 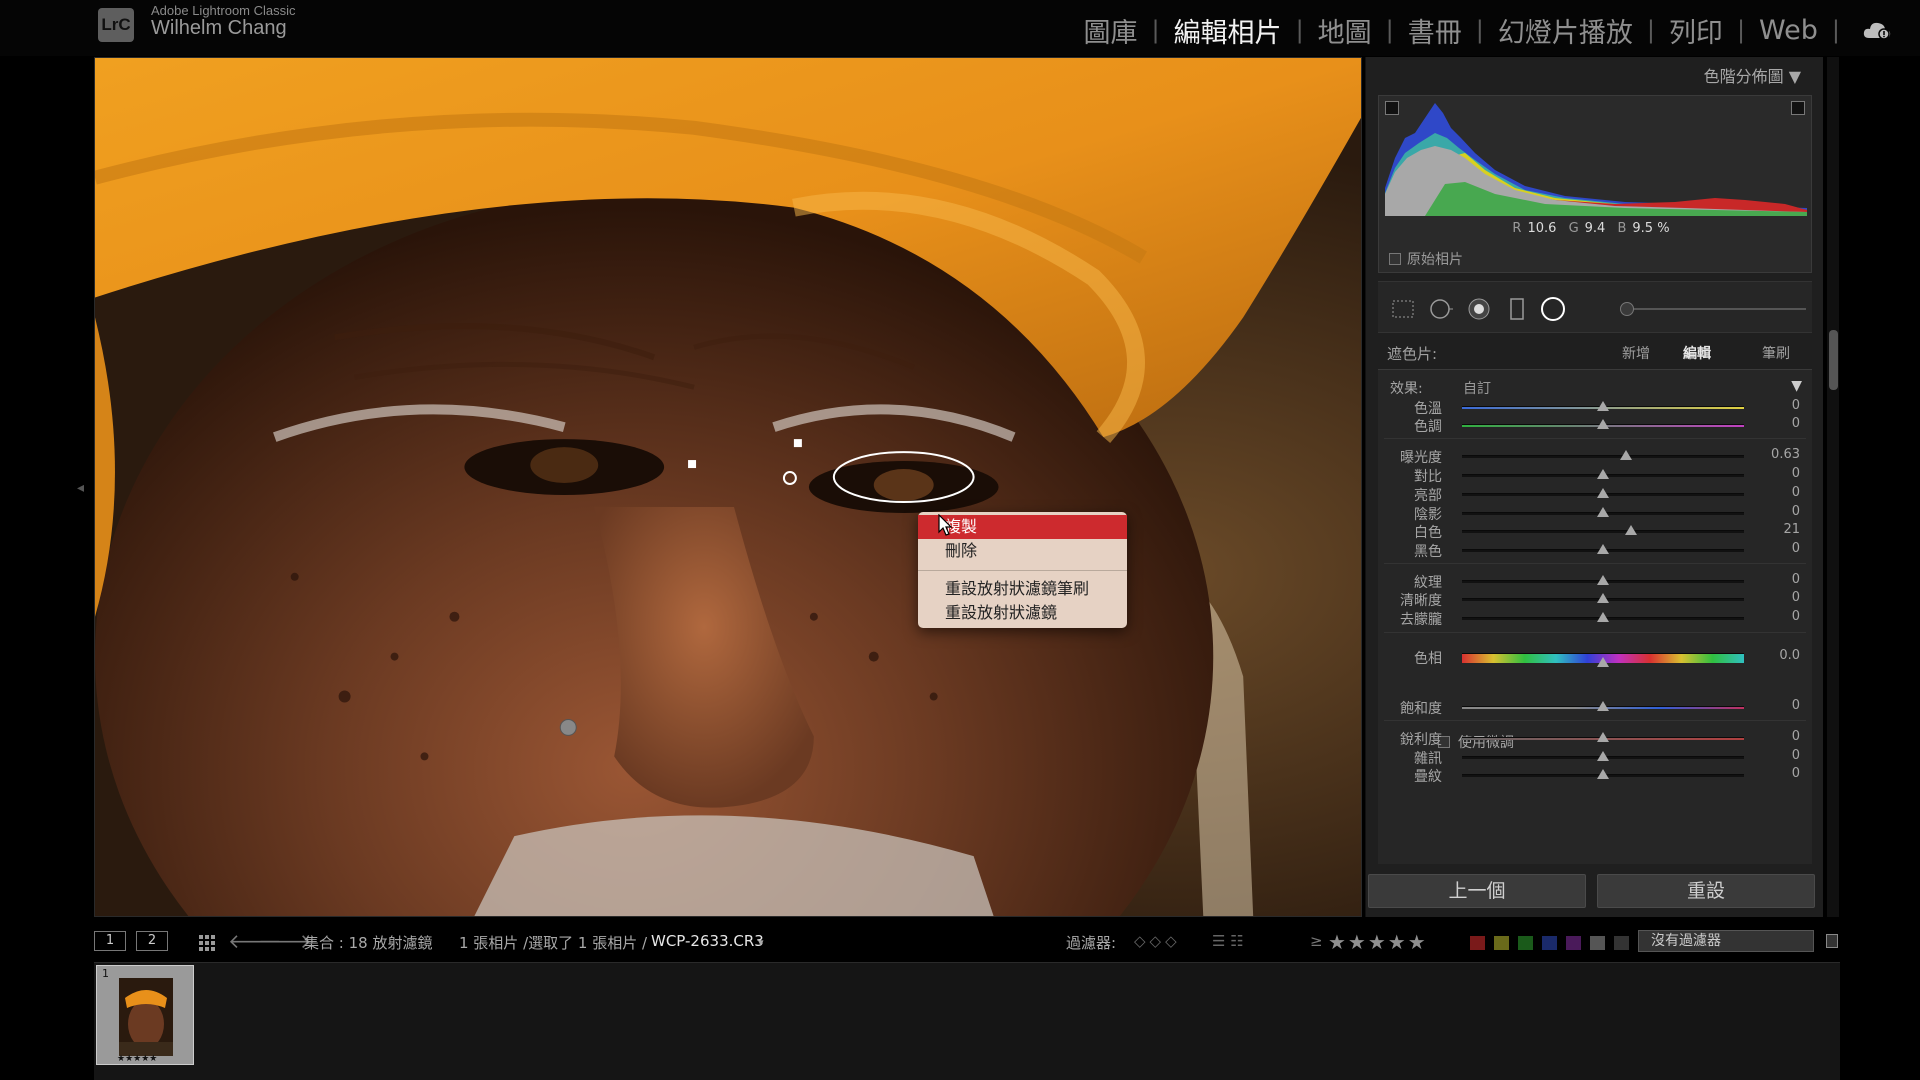 What do you see at coordinates (1877, 30) in the screenshot?
I see `cloud-sync-icon` at bounding box center [1877, 30].